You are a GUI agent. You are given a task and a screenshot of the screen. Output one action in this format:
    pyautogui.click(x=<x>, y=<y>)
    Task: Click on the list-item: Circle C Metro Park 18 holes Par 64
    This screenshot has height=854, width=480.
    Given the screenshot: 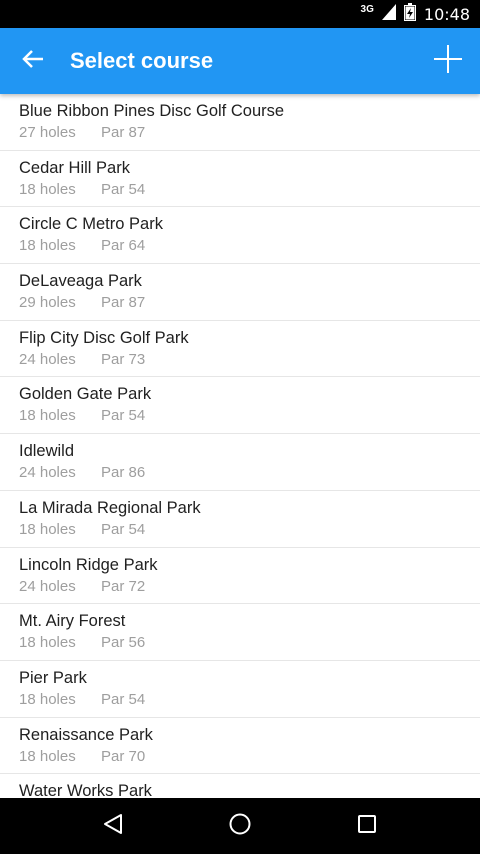 What is the action you would take?
    pyautogui.click(x=240, y=236)
    